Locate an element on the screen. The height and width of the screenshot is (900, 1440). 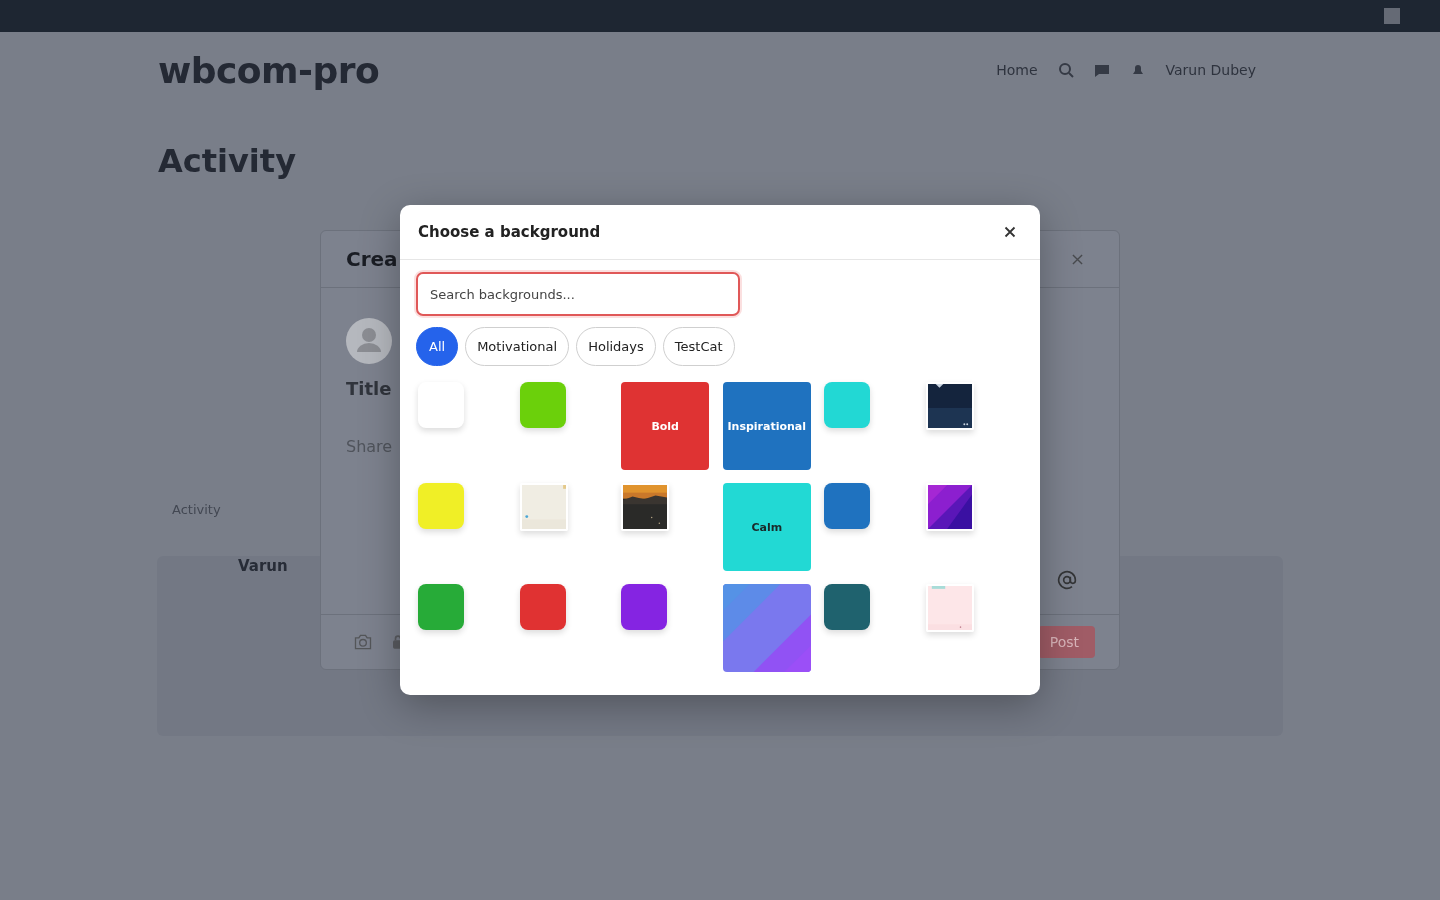
category-tab: Motivational is located at coordinates (517, 346).